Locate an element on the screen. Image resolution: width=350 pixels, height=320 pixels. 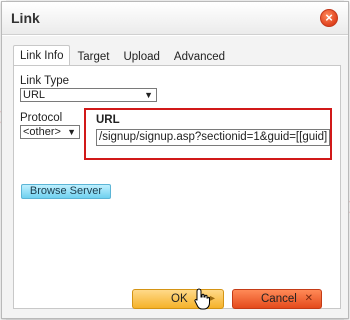
protocol-label: Protocol is located at coordinates (41, 118).